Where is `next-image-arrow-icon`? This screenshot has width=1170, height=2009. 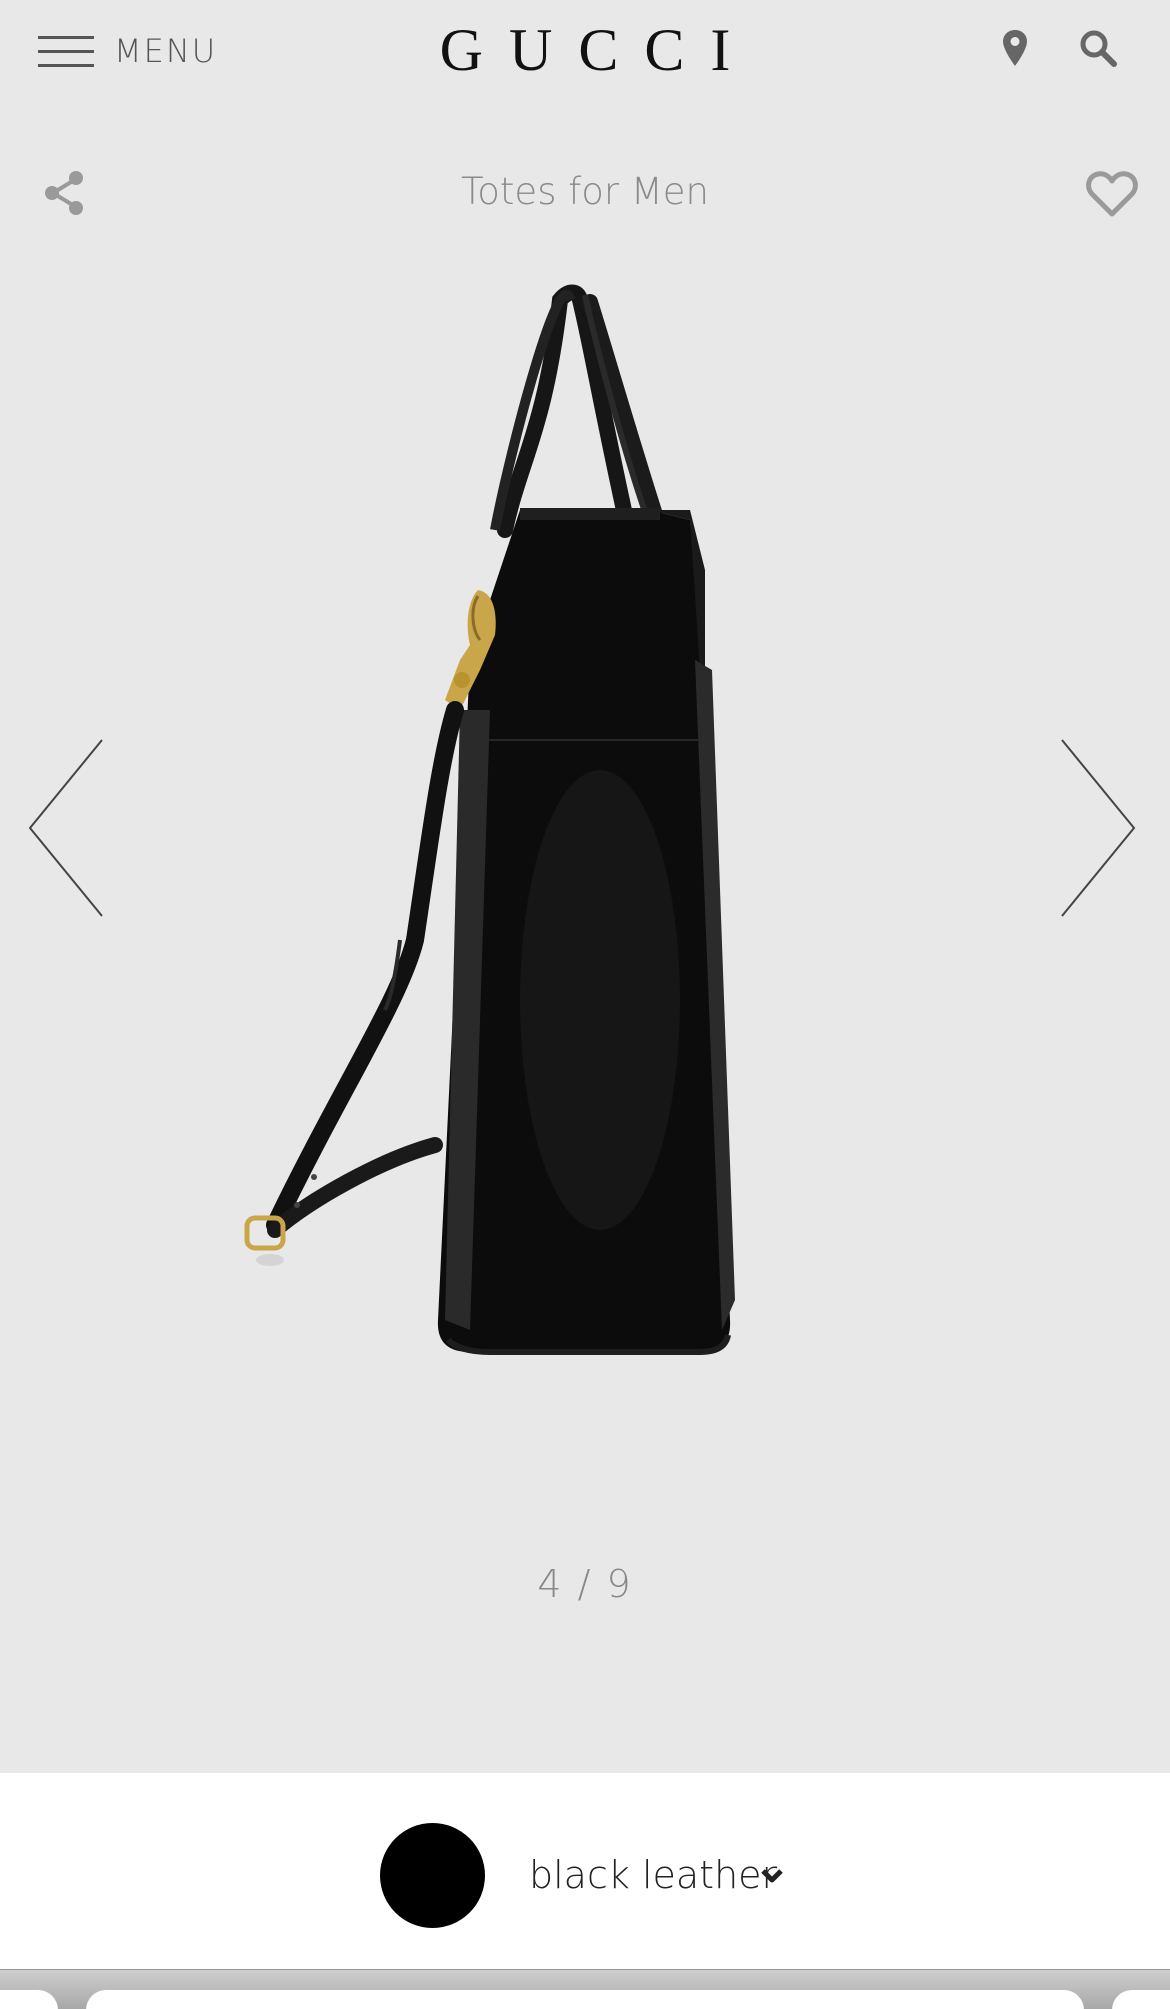
next-image-arrow-icon is located at coordinates (1098, 828).